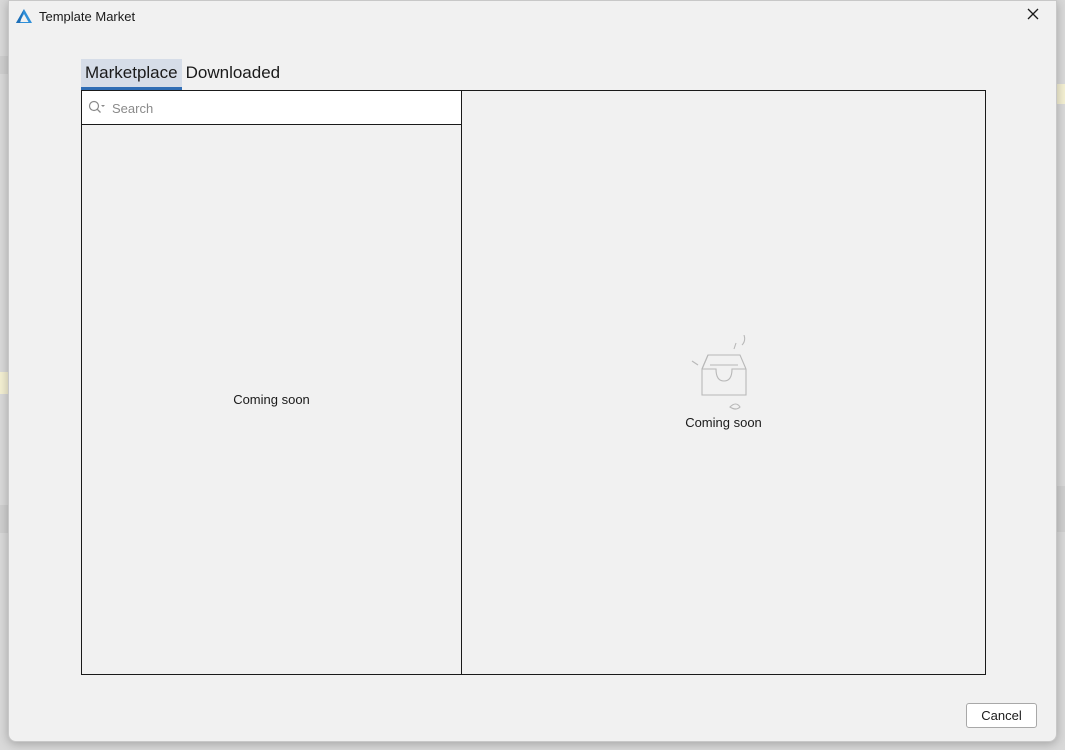 The width and height of the screenshot is (1065, 750). What do you see at coordinates (24, 16) in the screenshot?
I see `app-logo-icon` at bounding box center [24, 16].